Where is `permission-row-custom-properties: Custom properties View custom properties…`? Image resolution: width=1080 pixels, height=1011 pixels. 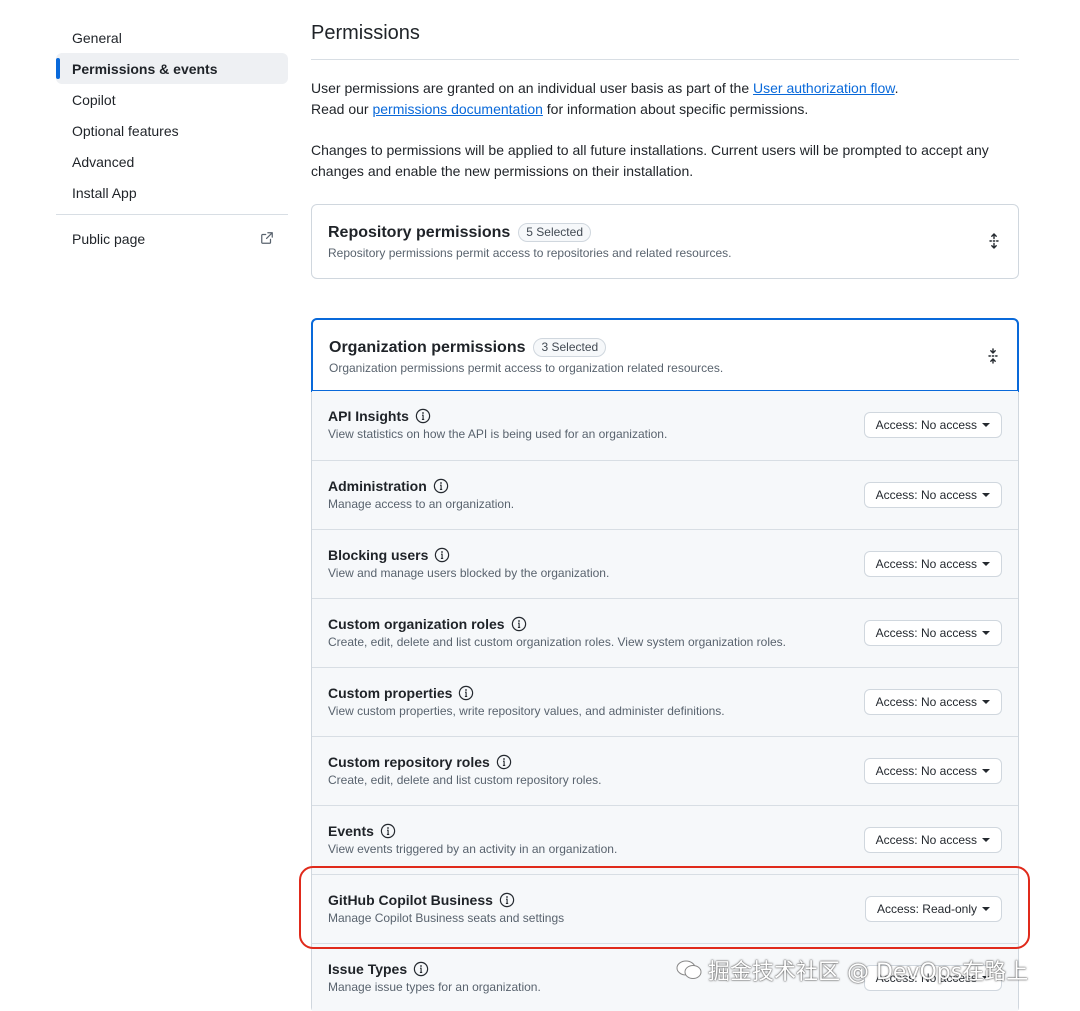
permission-row-custom-properties: Custom properties View custom properties… is located at coordinates (665, 701).